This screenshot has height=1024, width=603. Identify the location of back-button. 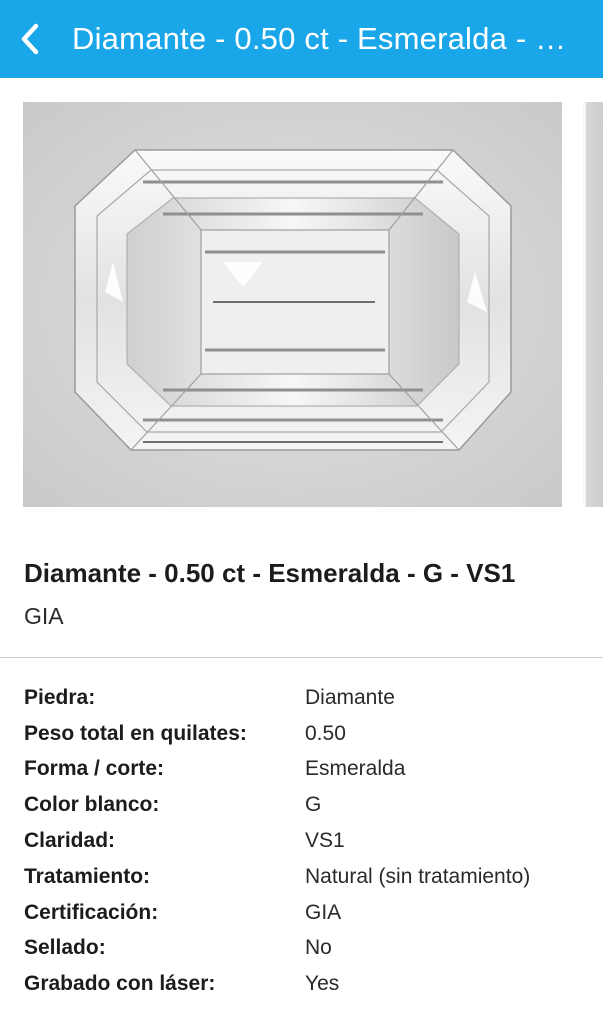
(30, 39).